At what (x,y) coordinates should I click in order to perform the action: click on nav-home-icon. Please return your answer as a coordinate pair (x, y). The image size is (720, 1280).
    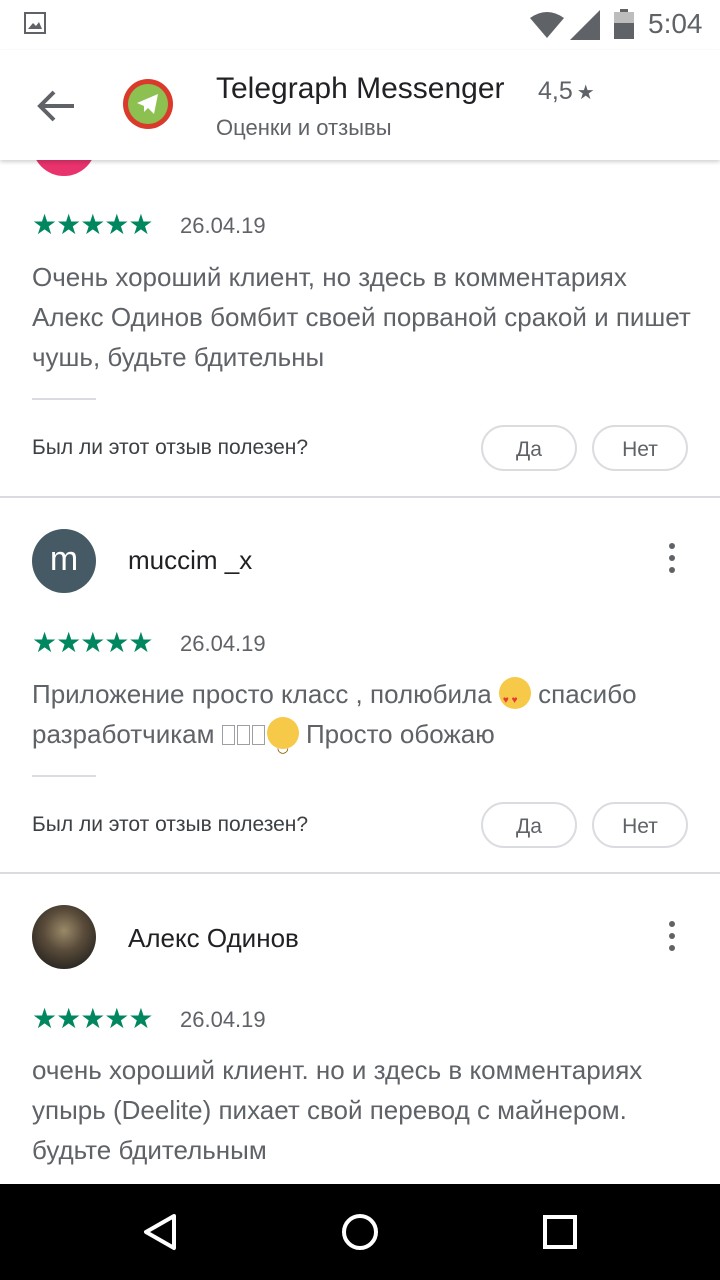
    Looking at the image, I should click on (360, 1232).